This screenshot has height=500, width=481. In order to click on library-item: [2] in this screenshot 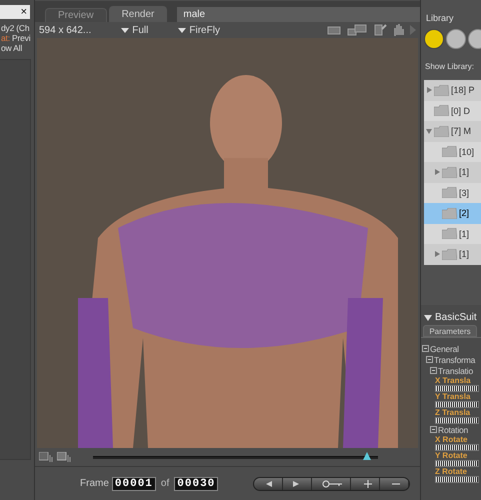, I will do `click(452, 213)`.